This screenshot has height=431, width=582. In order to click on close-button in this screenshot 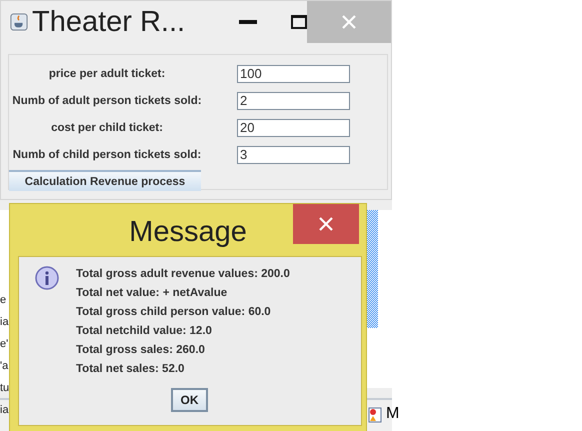, I will do `click(326, 224)`.